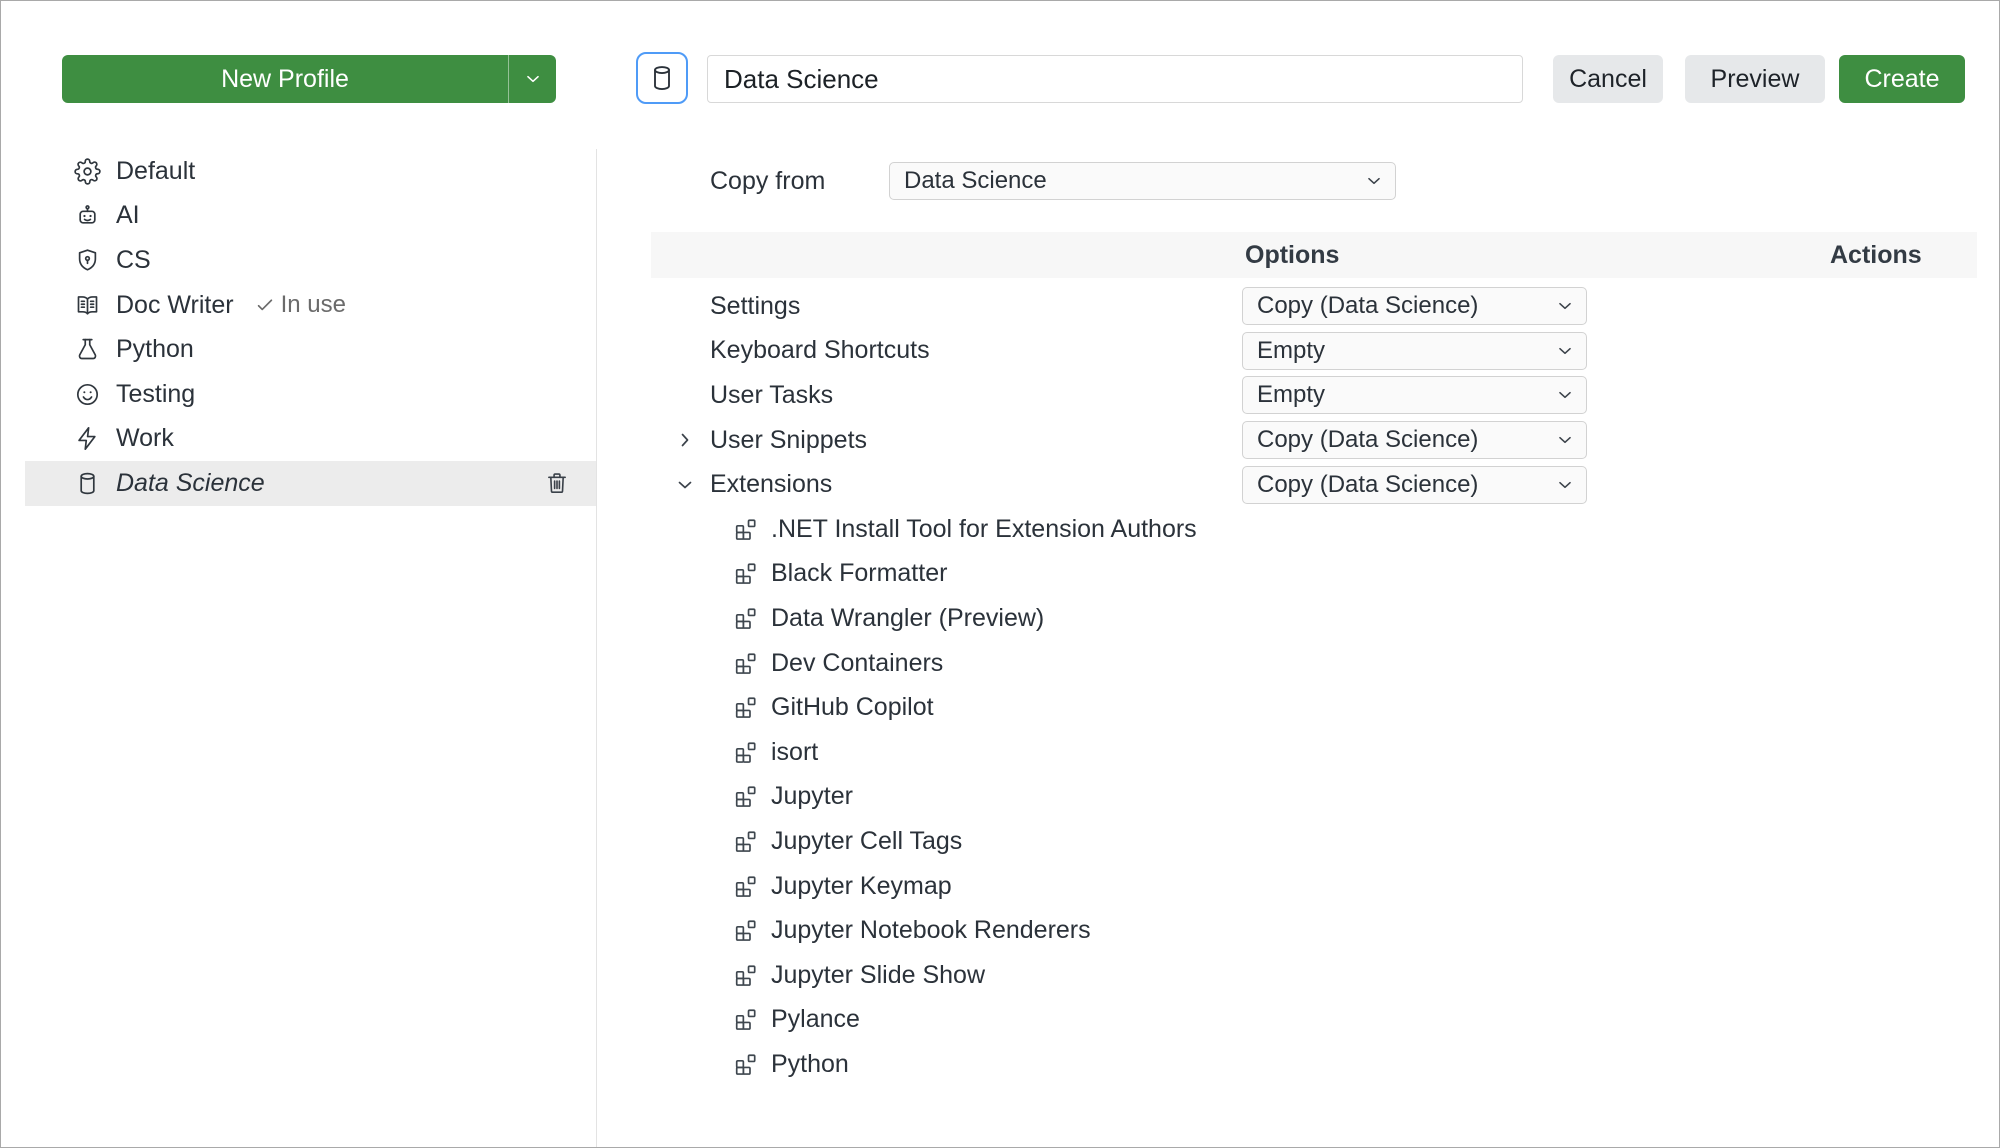  What do you see at coordinates (265, 305) in the screenshot?
I see `check-icon` at bounding box center [265, 305].